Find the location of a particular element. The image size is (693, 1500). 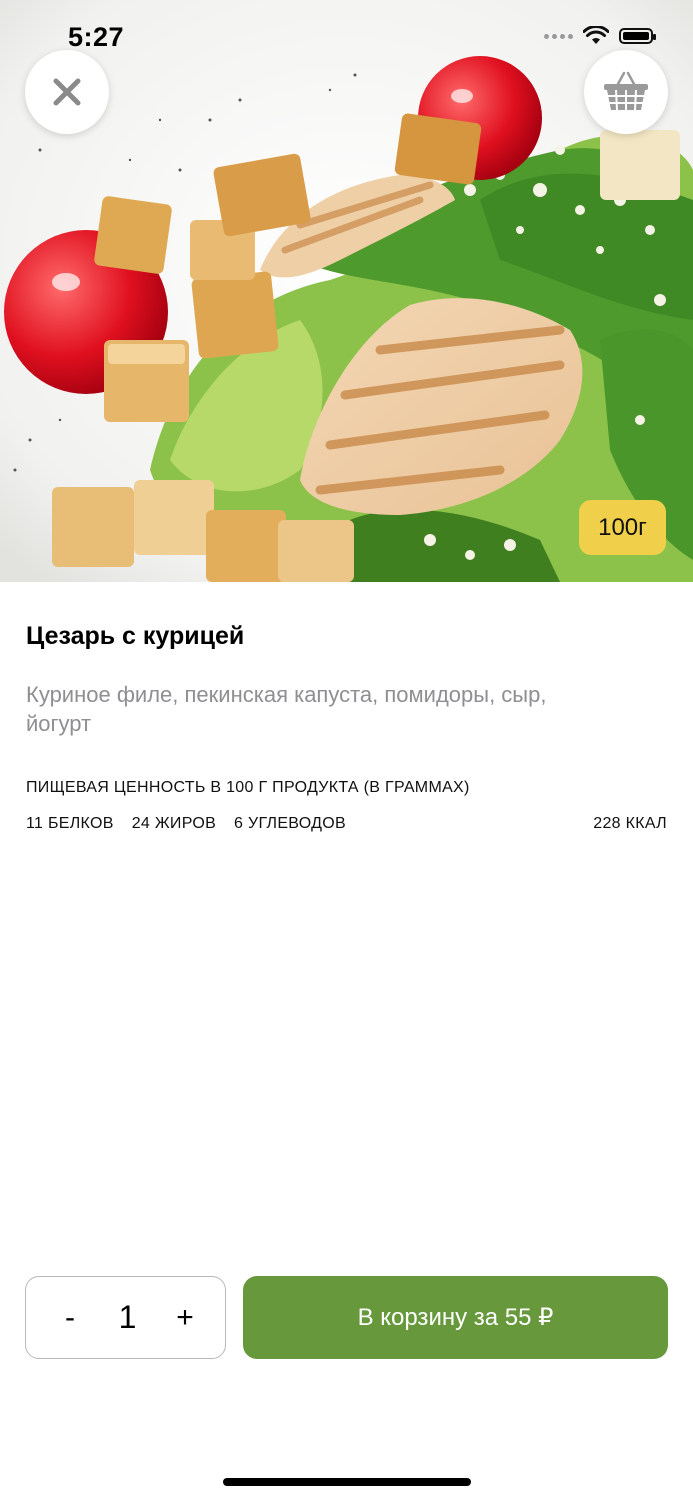

nutrition-proteins: 11 БЕЛКОВ is located at coordinates (70, 823).